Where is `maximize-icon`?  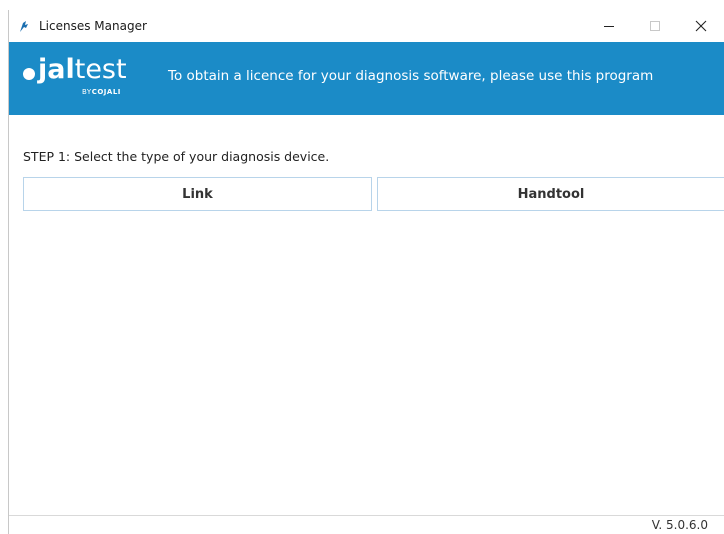
maximize-icon is located at coordinates (655, 26).